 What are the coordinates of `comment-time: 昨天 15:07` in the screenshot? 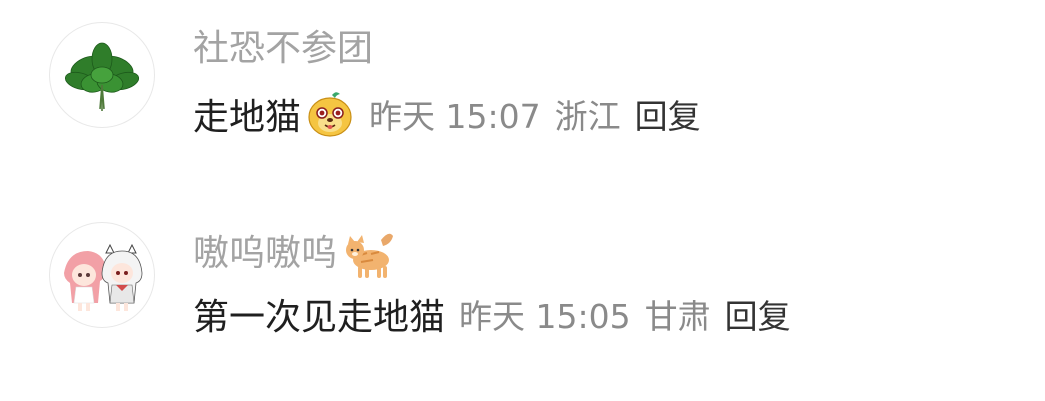 It's located at (455, 116).